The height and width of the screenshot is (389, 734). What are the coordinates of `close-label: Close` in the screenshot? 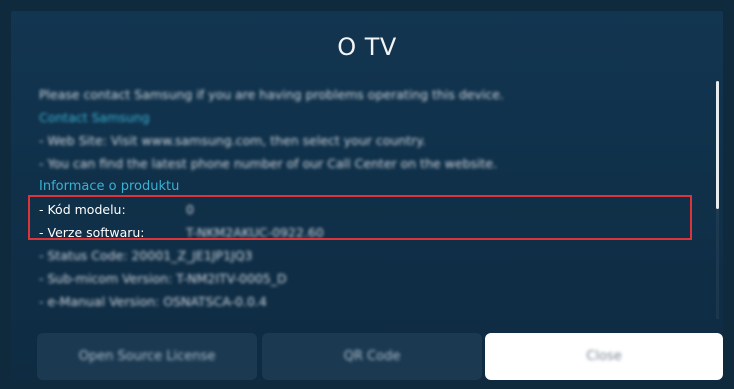 It's located at (604, 356).